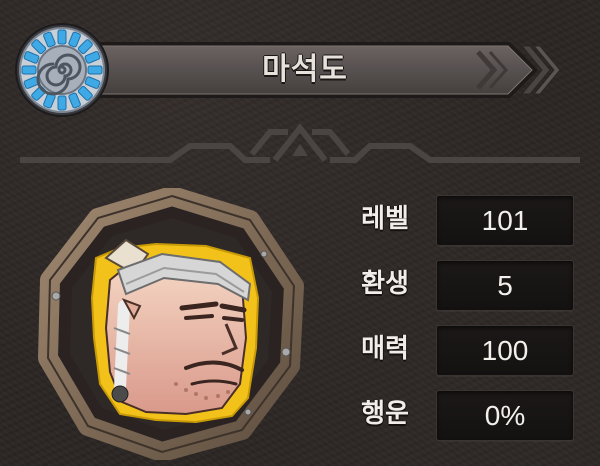 This screenshot has width=600, height=466. I want to click on stat-row-luck: 행운 0%, so click(460, 414).